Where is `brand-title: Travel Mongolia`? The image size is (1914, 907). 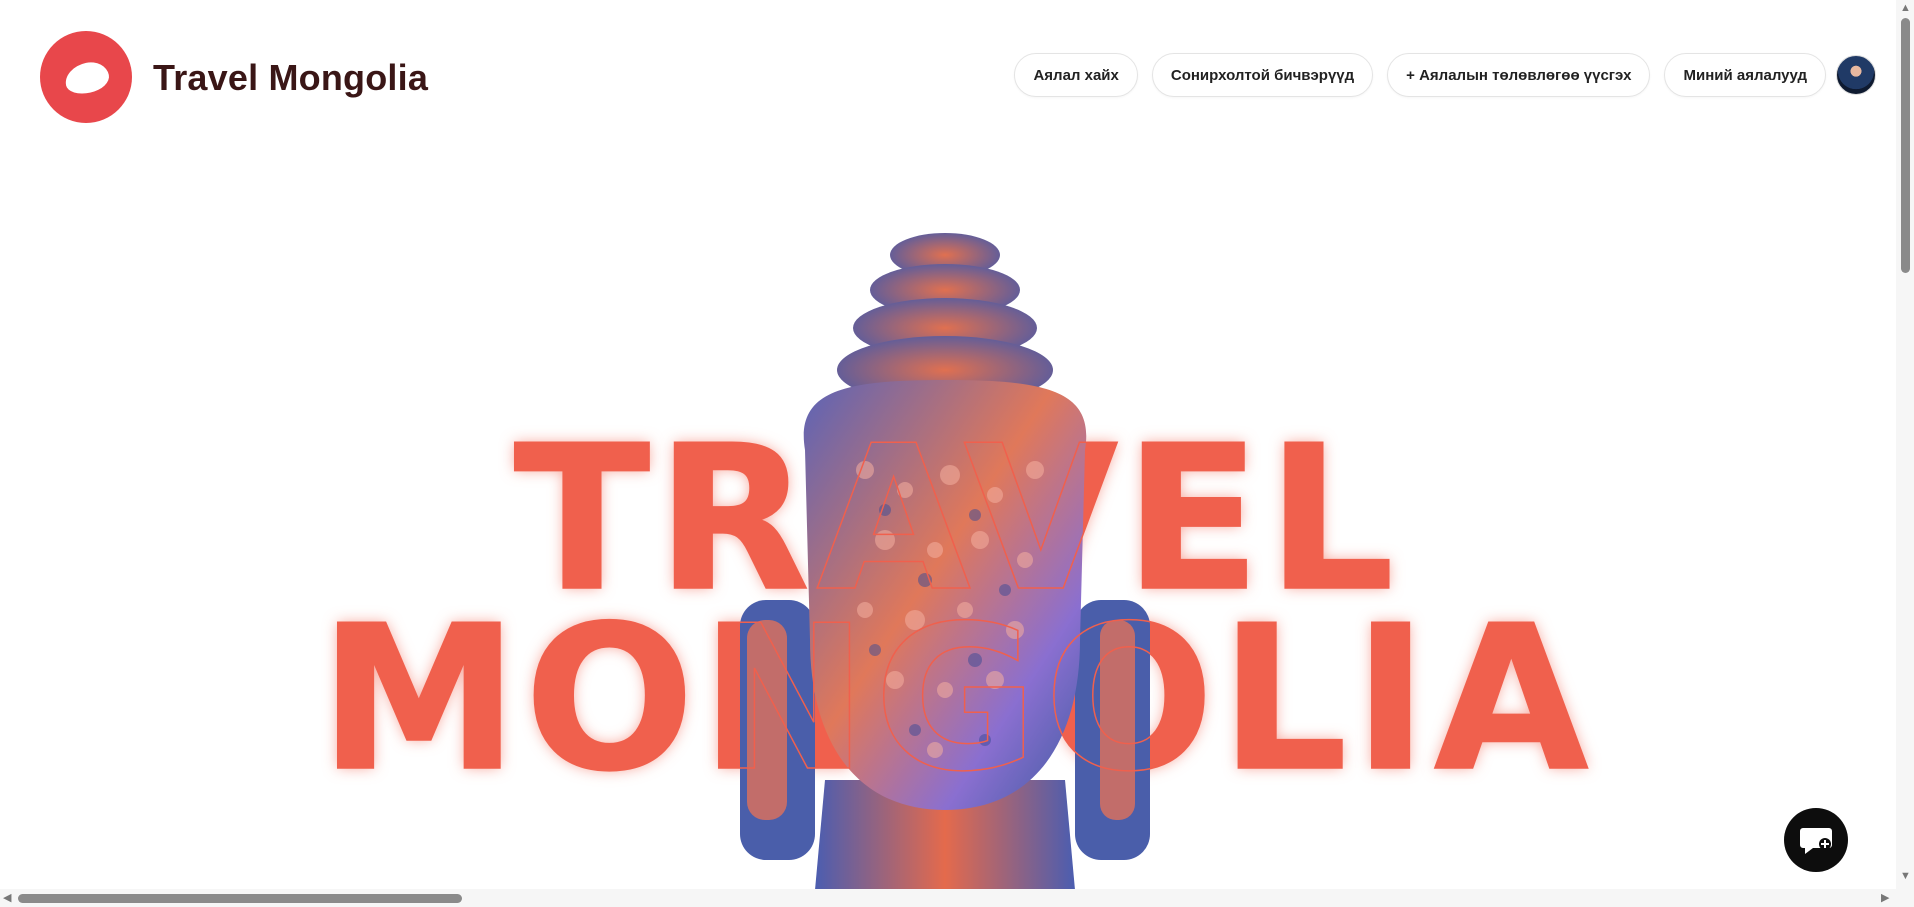 brand-title: Travel Mongolia is located at coordinates (290, 78).